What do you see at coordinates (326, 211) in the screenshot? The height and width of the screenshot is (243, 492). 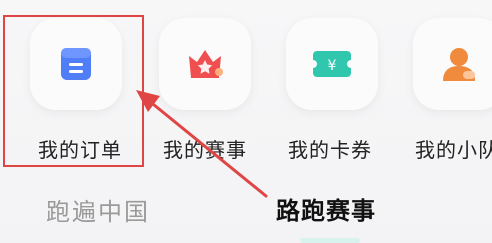 I see `annotation-text: 路跑赛事` at bounding box center [326, 211].